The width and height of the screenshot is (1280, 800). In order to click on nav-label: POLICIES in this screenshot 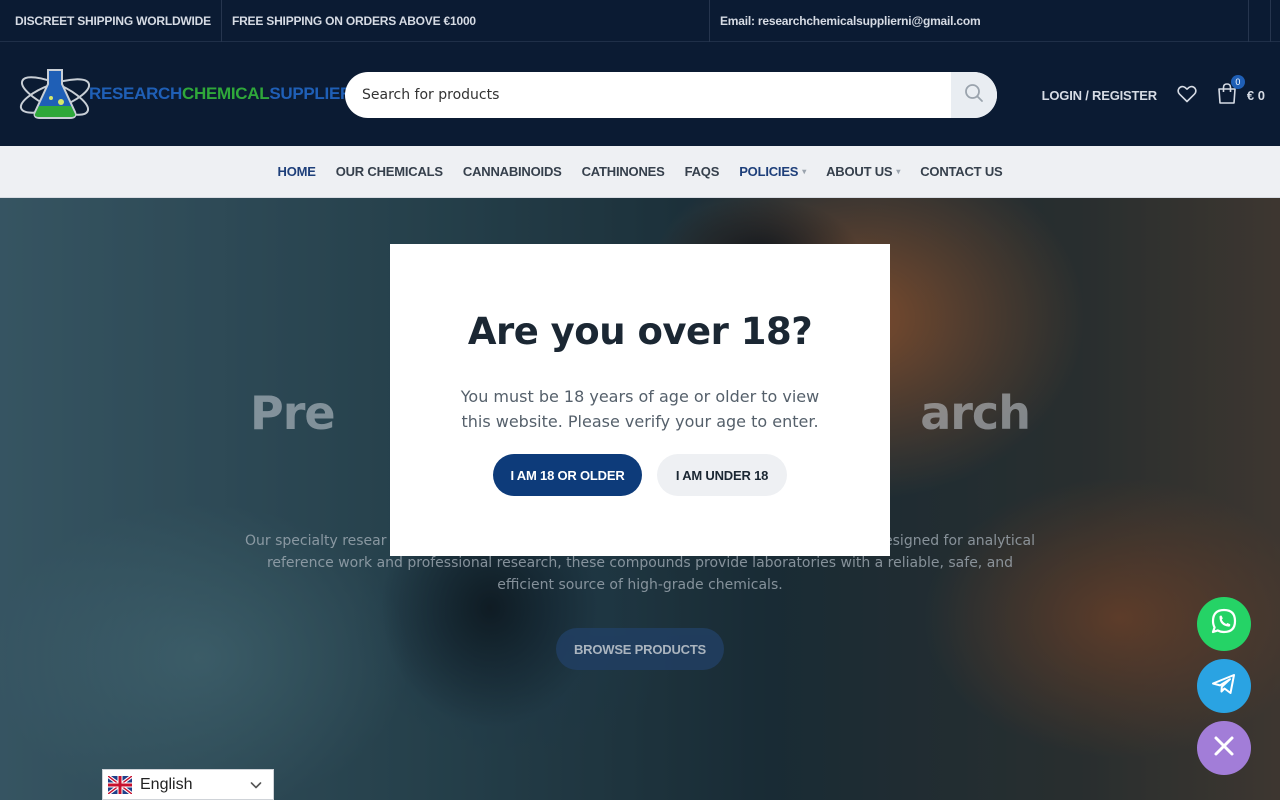, I will do `click(769, 171)`.